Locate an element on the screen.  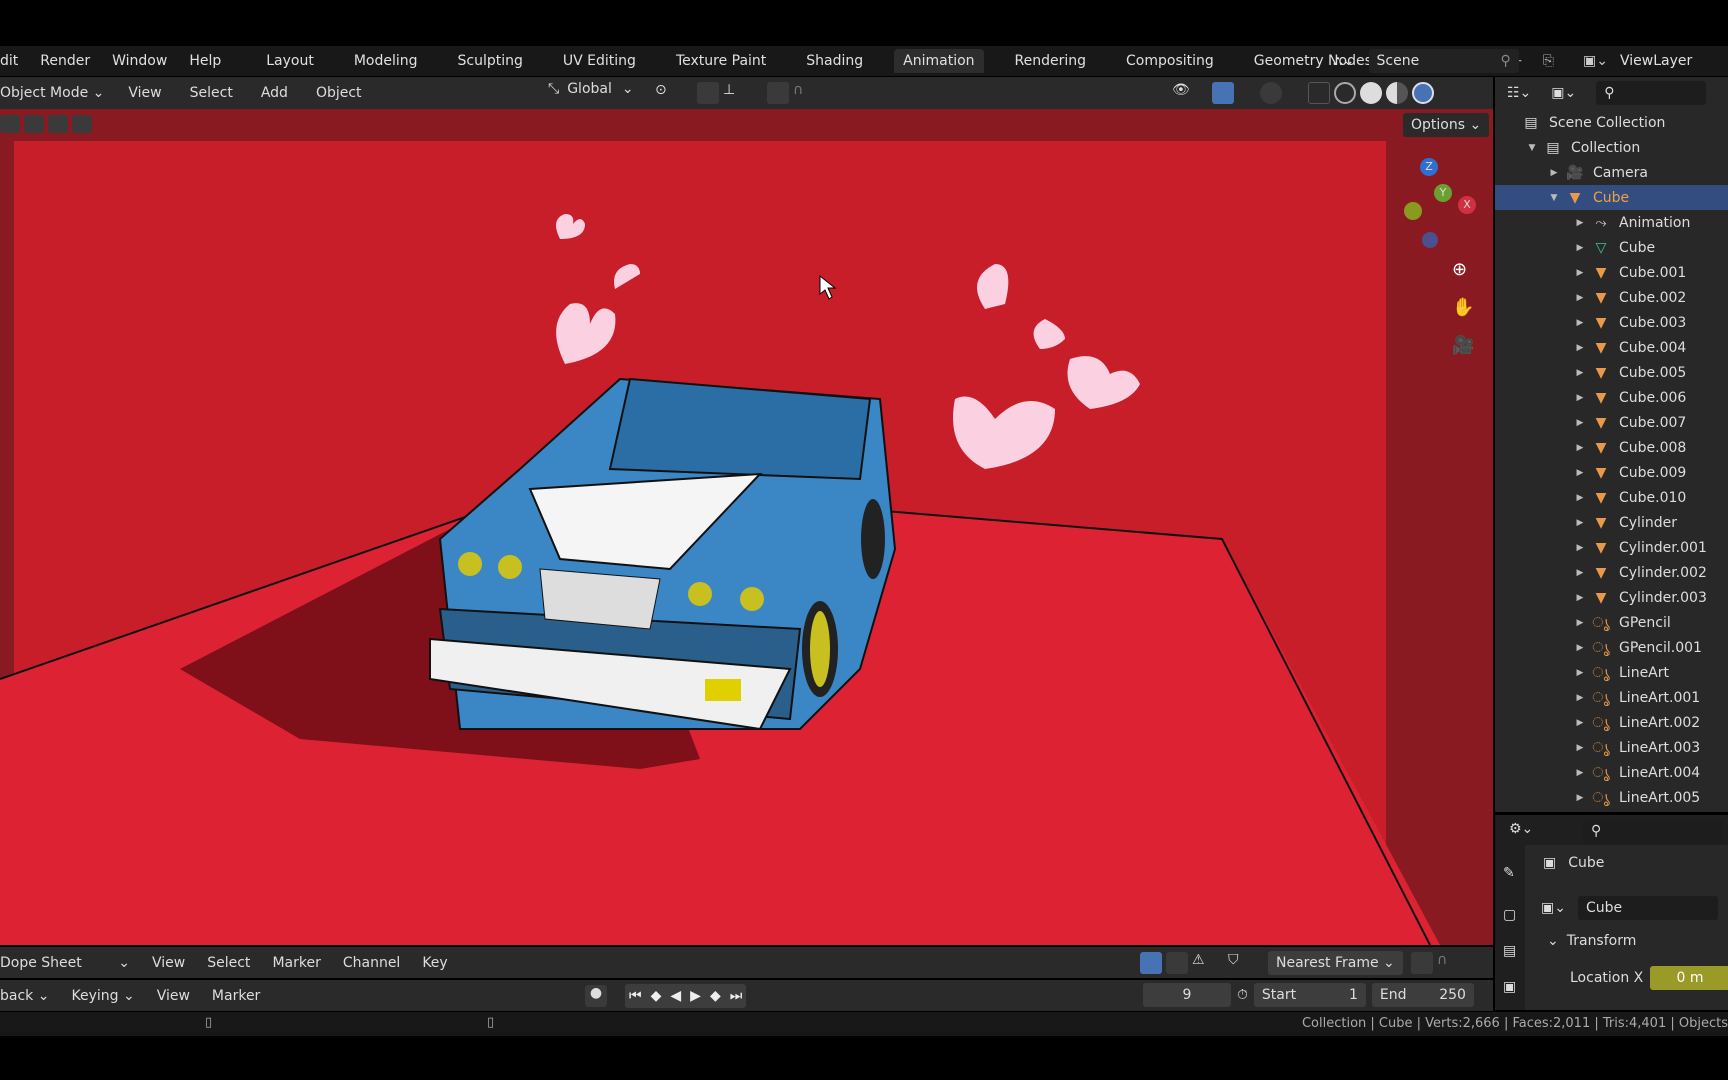
play-icon: ▶ is located at coordinates (695, 996).